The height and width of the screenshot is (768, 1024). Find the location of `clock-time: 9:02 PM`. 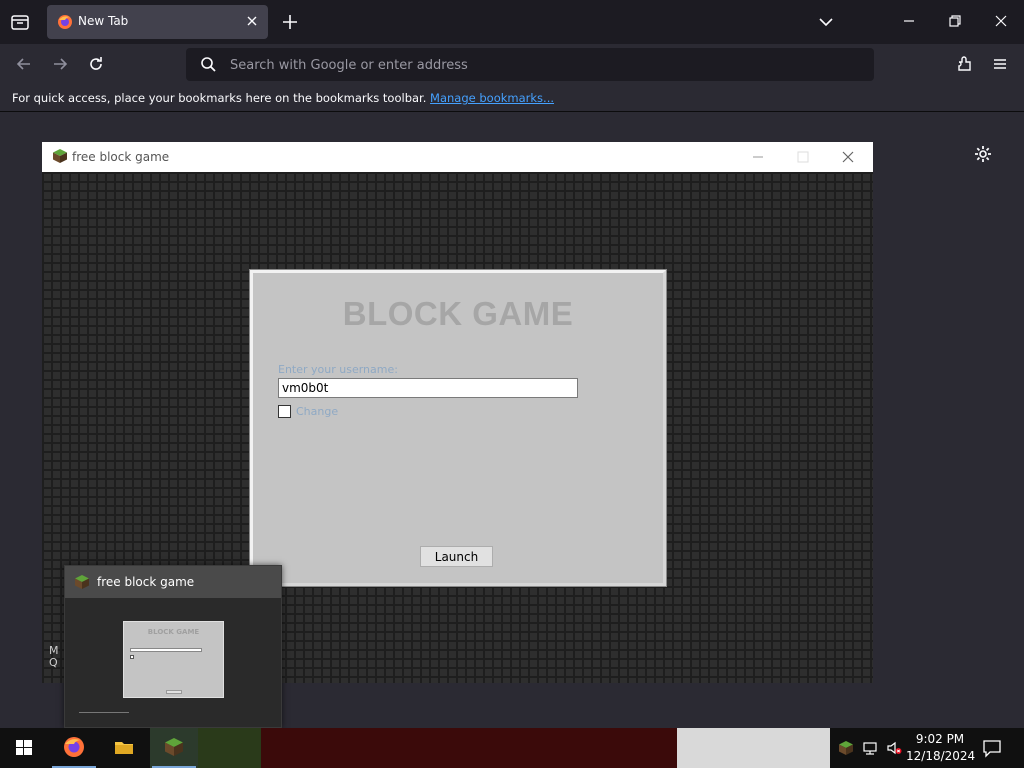

clock-time: 9:02 PM is located at coordinates (940, 739).